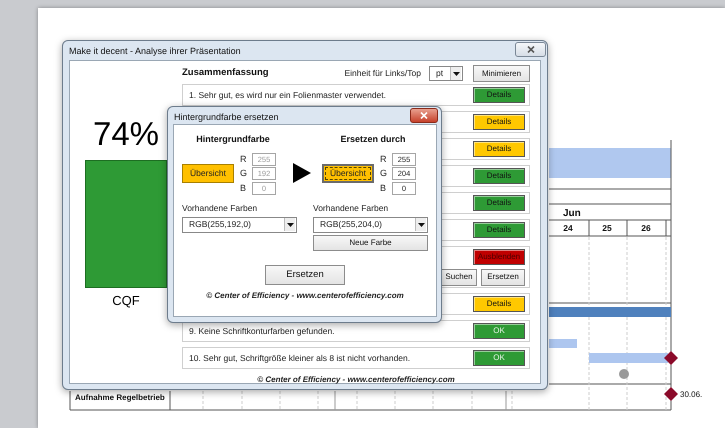  I want to click on unit-dropdown: pt, so click(446, 73).